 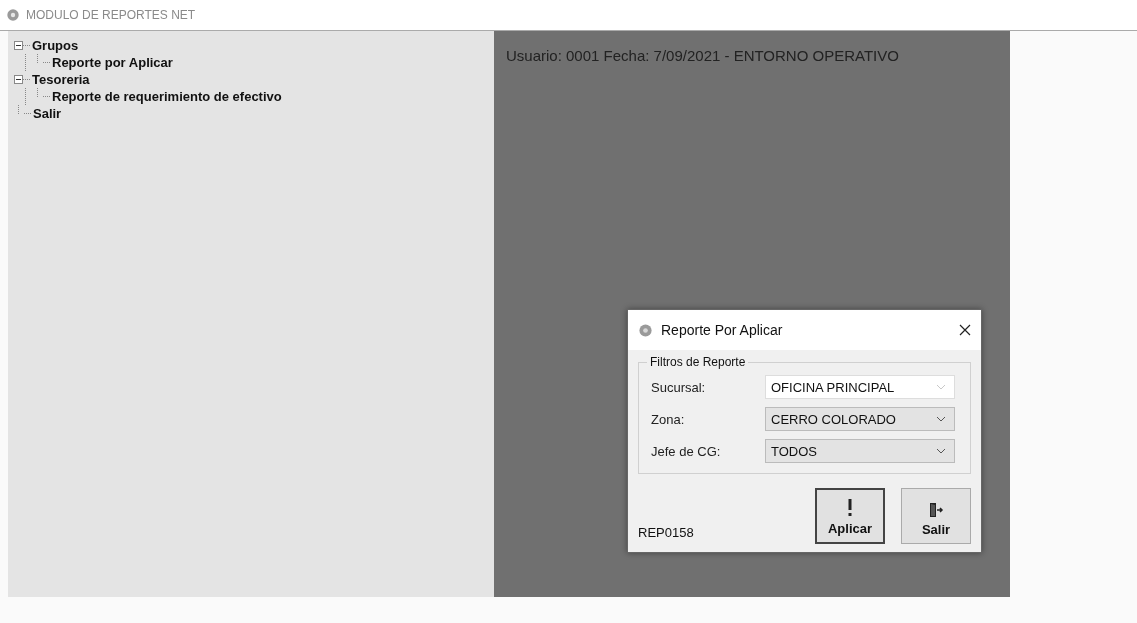 I want to click on tree-item: Salir, so click(x=47, y=113).